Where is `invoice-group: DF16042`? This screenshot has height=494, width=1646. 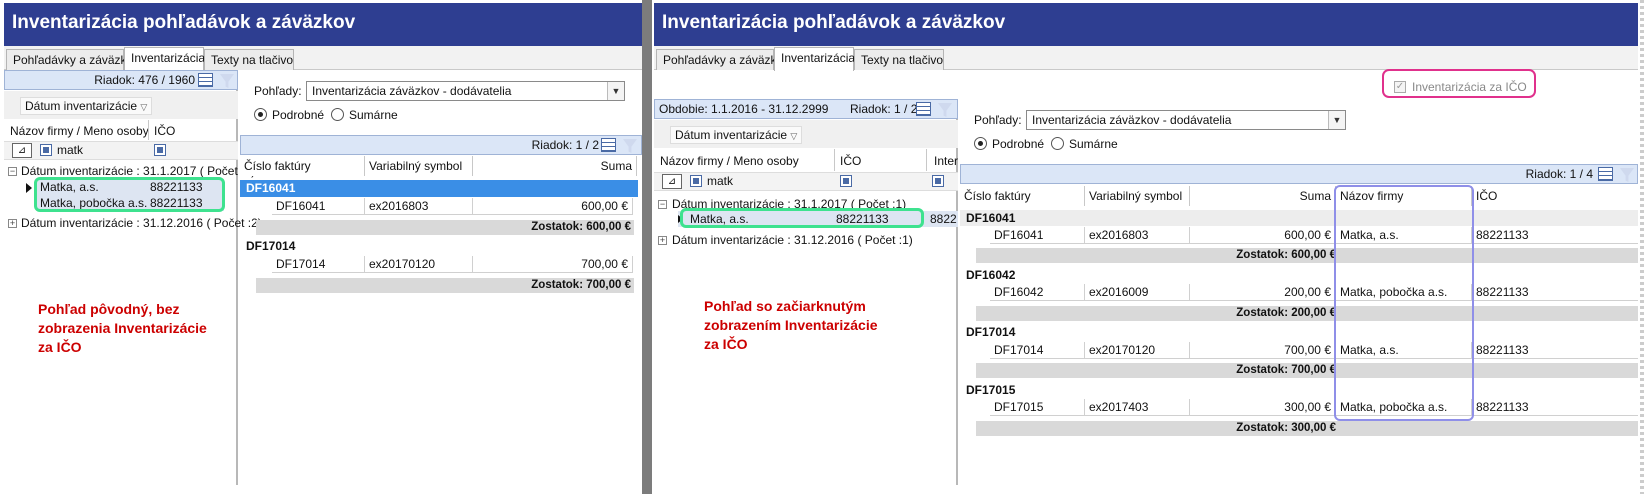
invoice-group: DF16042 is located at coordinates (990, 275).